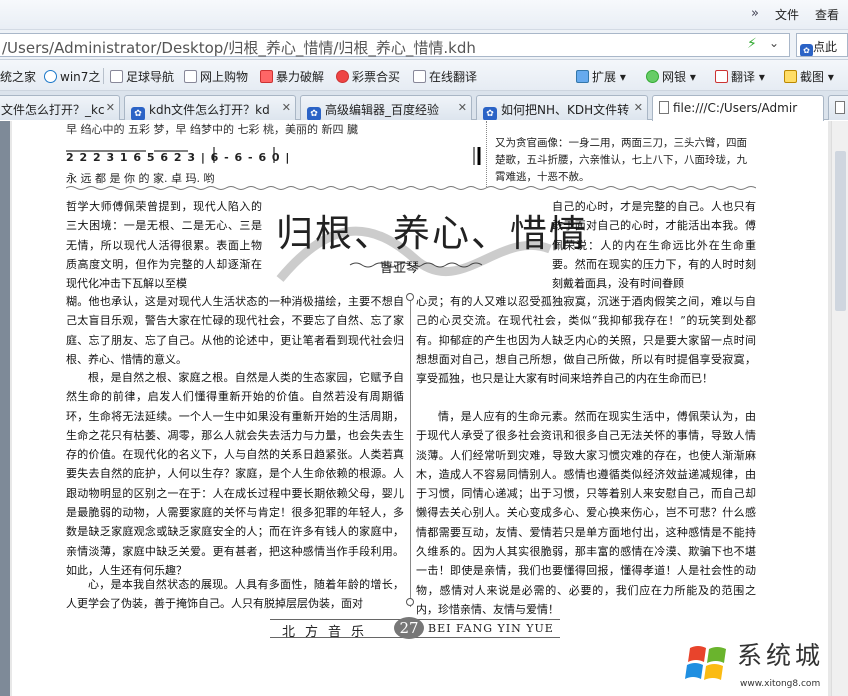 The height and width of the screenshot is (696, 848). What do you see at coordinates (781, 655) in the screenshot?
I see `watermark-text: 系统城` at bounding box center [781, 655].